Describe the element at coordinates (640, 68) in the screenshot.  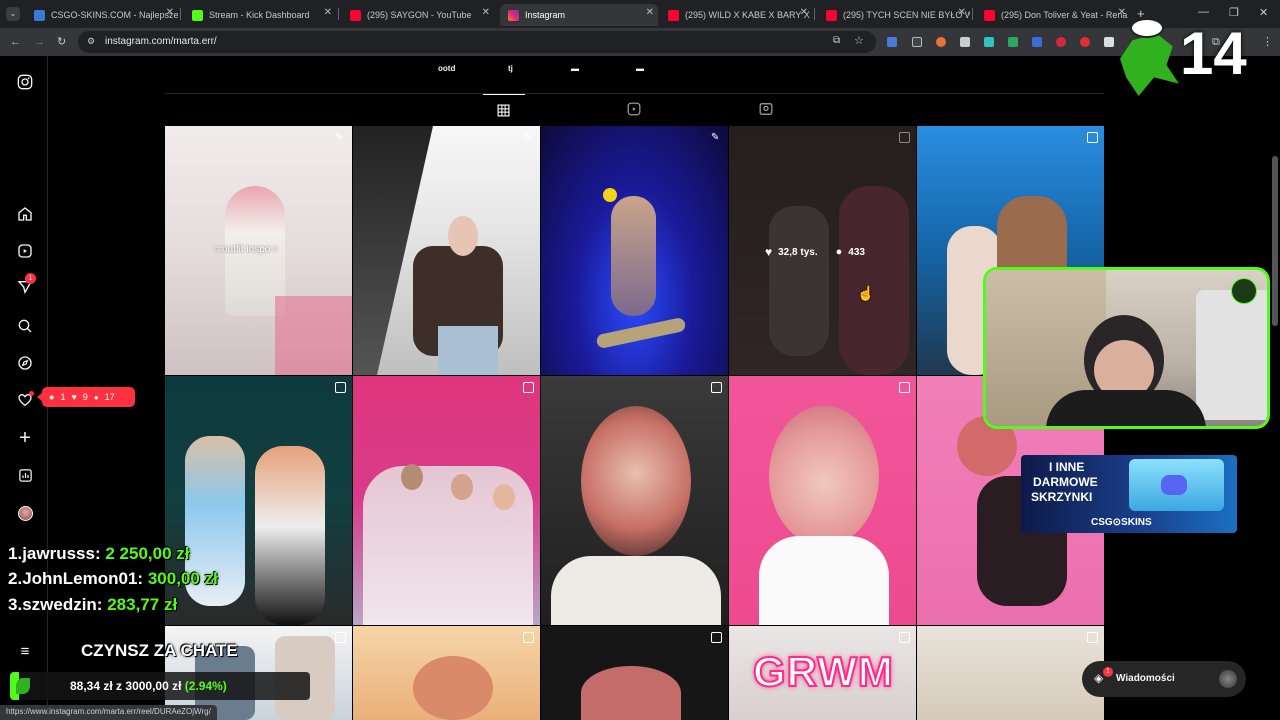
I see `highlight-label-4: ▬` at that location.